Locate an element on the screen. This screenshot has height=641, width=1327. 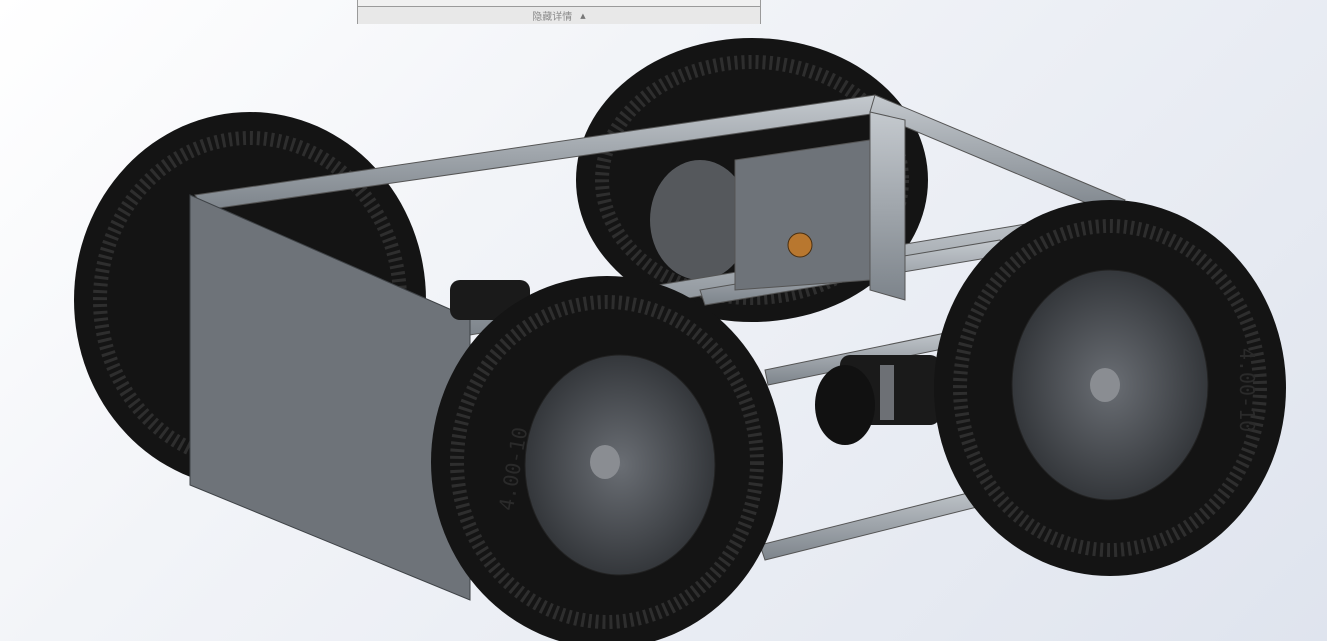
tire-marking: 4.00-10 is located at coordinates (1247, 390).